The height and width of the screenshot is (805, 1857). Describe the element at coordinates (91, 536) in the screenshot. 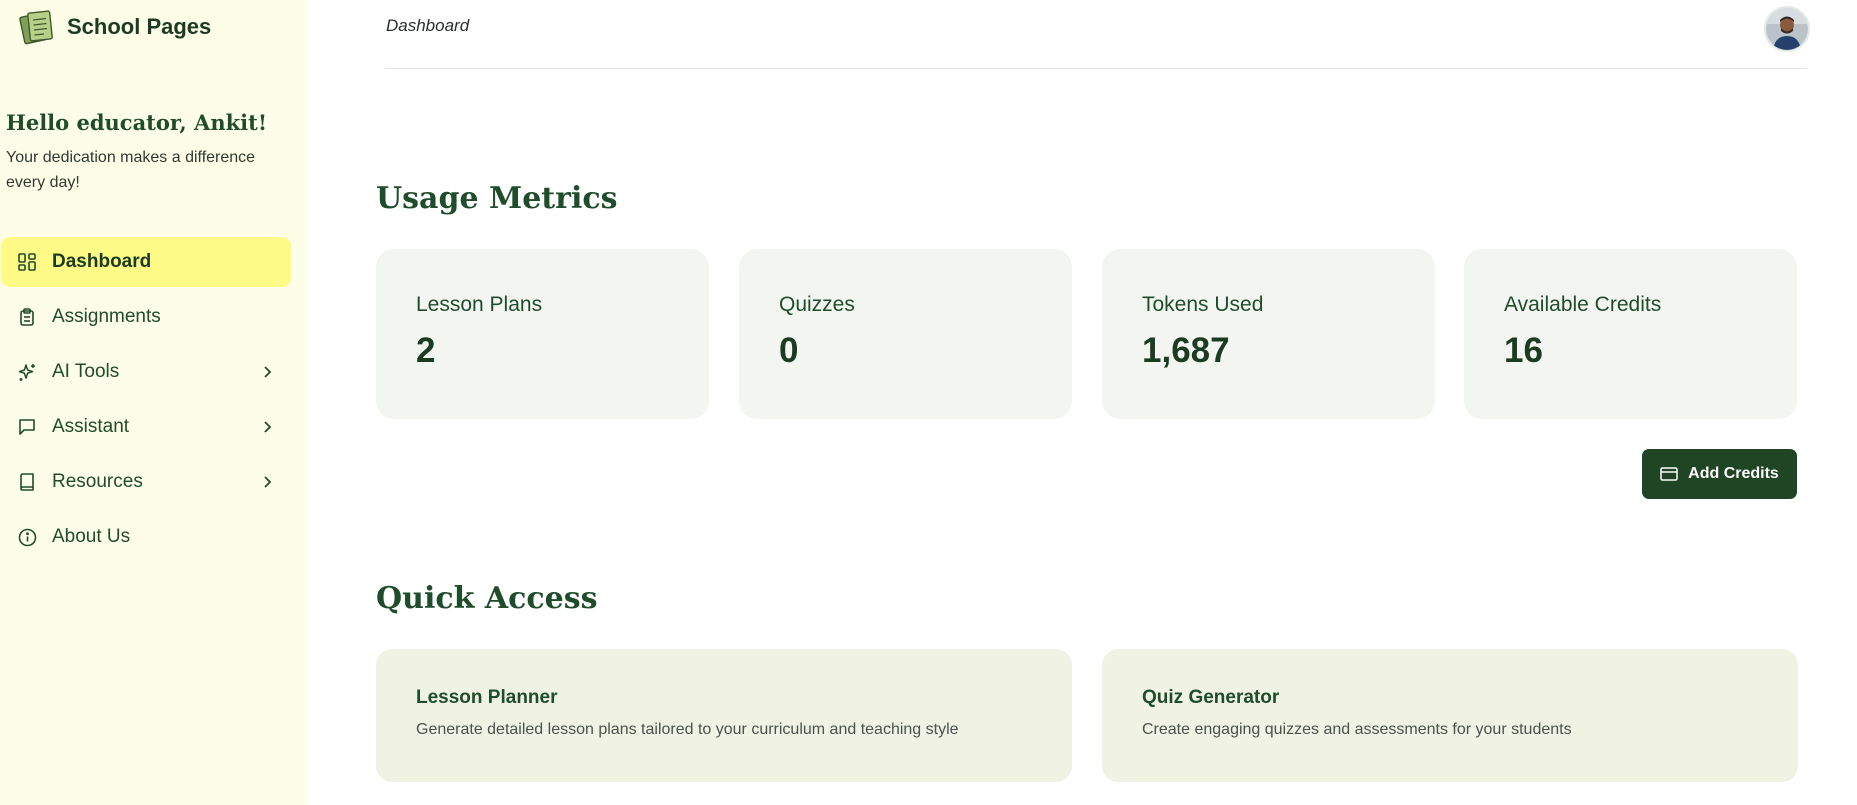

I see `sidebar-item-label: About Us` at that location.